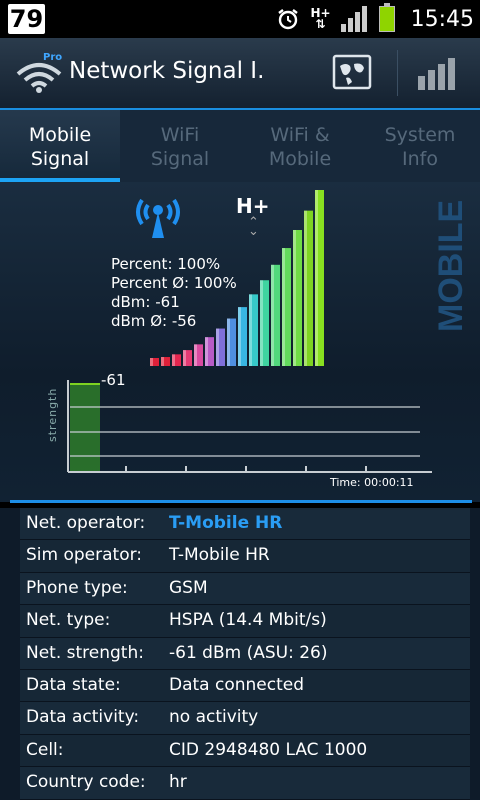  Describe the element at coordinates (397, 73) in the screenshot. I see `header-divider` at that location.